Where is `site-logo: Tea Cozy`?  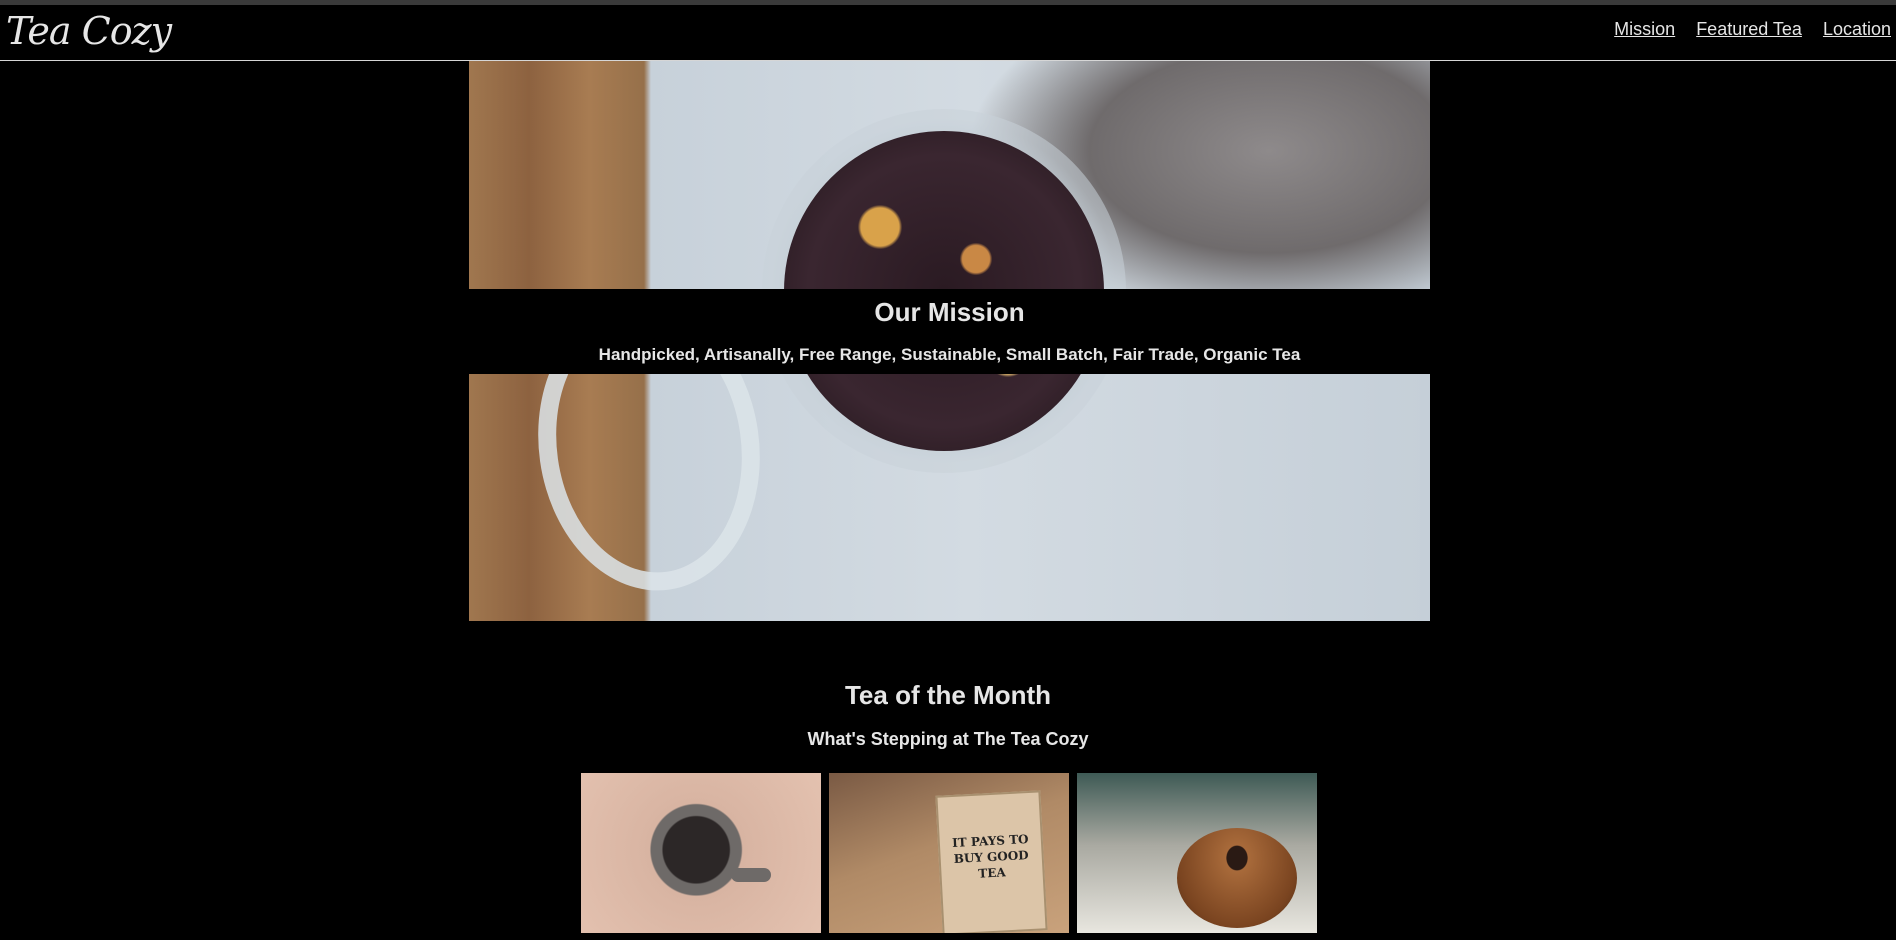
site-logo: Tea Cozy is located at coordinates (89, 31).